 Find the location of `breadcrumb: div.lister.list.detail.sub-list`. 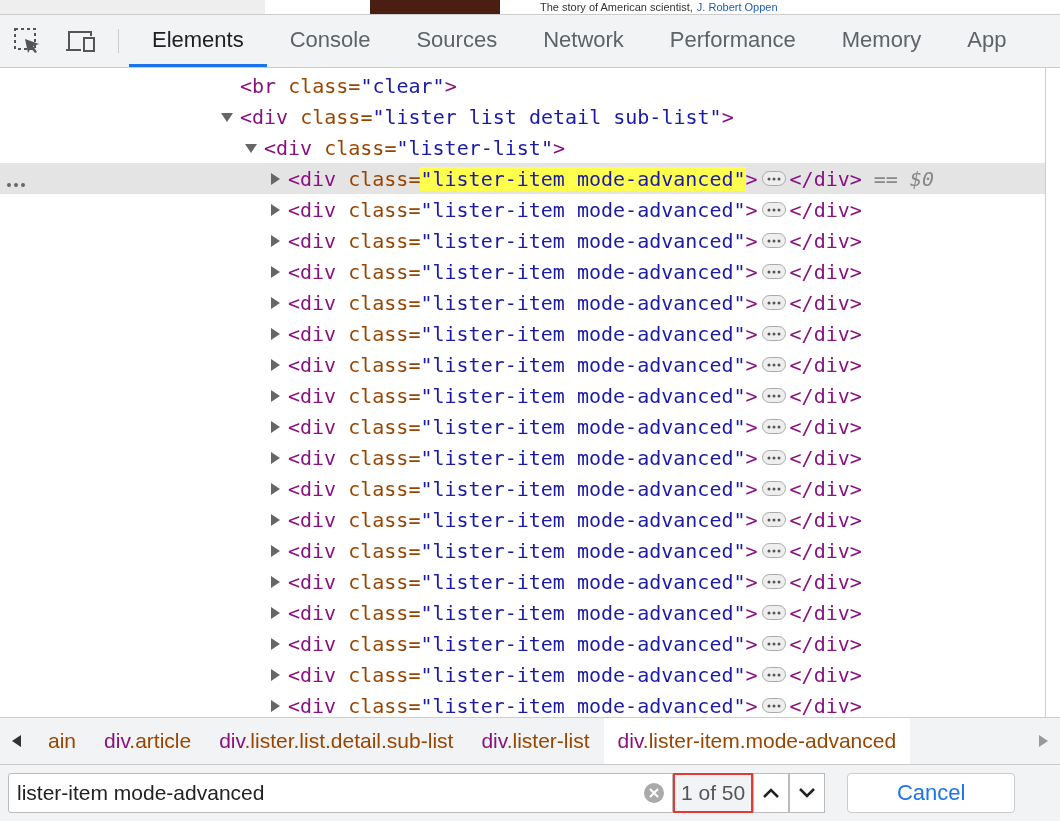

breadcrumb: div.lister.list.detail.sub-list is located at coordinates (336, 741).